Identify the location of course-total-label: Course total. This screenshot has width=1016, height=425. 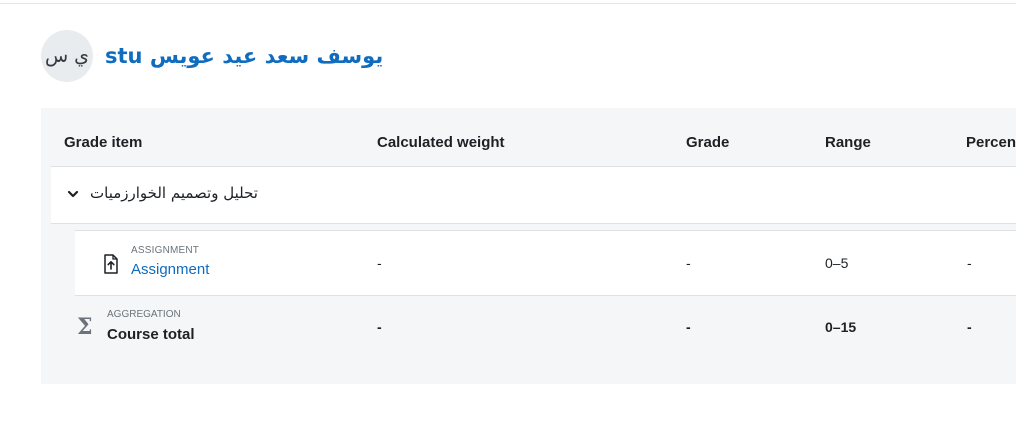
(151, 334).